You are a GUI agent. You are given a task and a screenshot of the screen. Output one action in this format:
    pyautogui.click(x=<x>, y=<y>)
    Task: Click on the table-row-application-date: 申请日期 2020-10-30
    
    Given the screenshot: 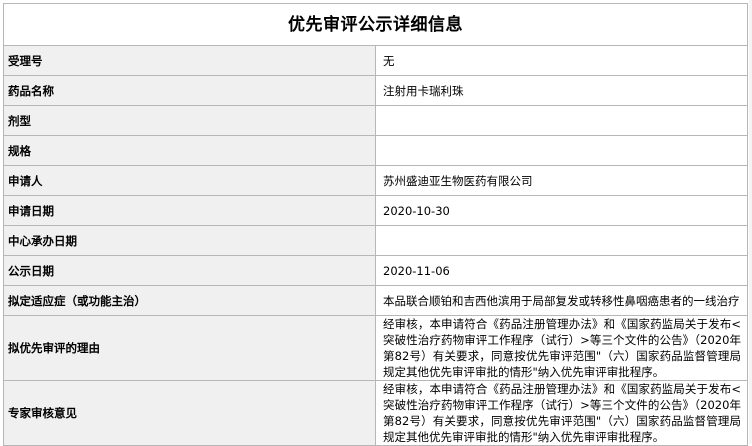 What is the action you would take?
    pyautogui.click(x=375, y=210)
    